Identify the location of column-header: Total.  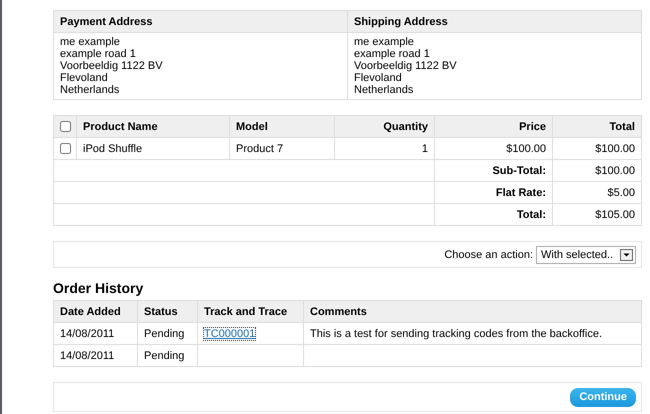
(597, 127).